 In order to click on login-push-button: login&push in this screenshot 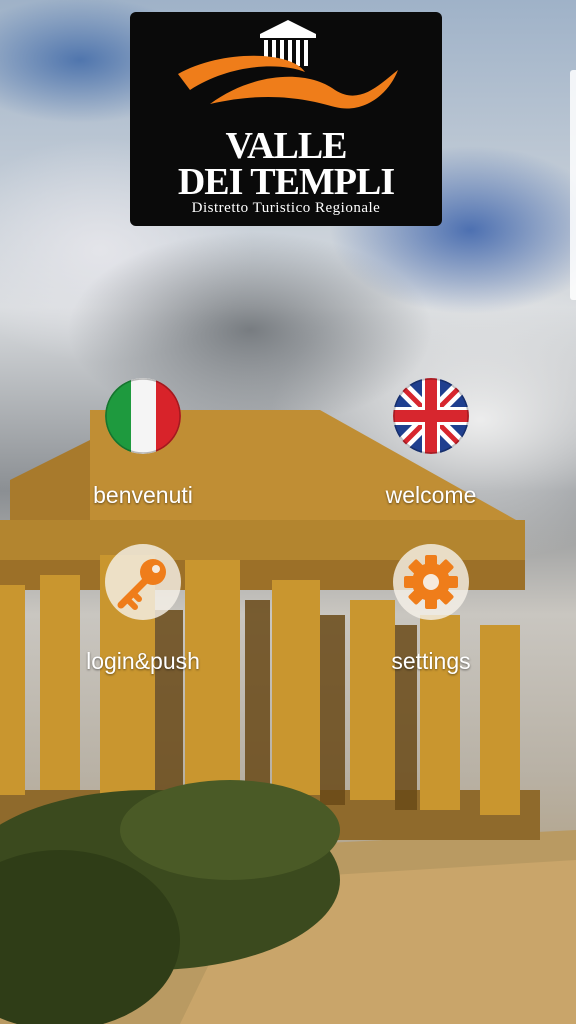, I will do `click(143, 609)`.